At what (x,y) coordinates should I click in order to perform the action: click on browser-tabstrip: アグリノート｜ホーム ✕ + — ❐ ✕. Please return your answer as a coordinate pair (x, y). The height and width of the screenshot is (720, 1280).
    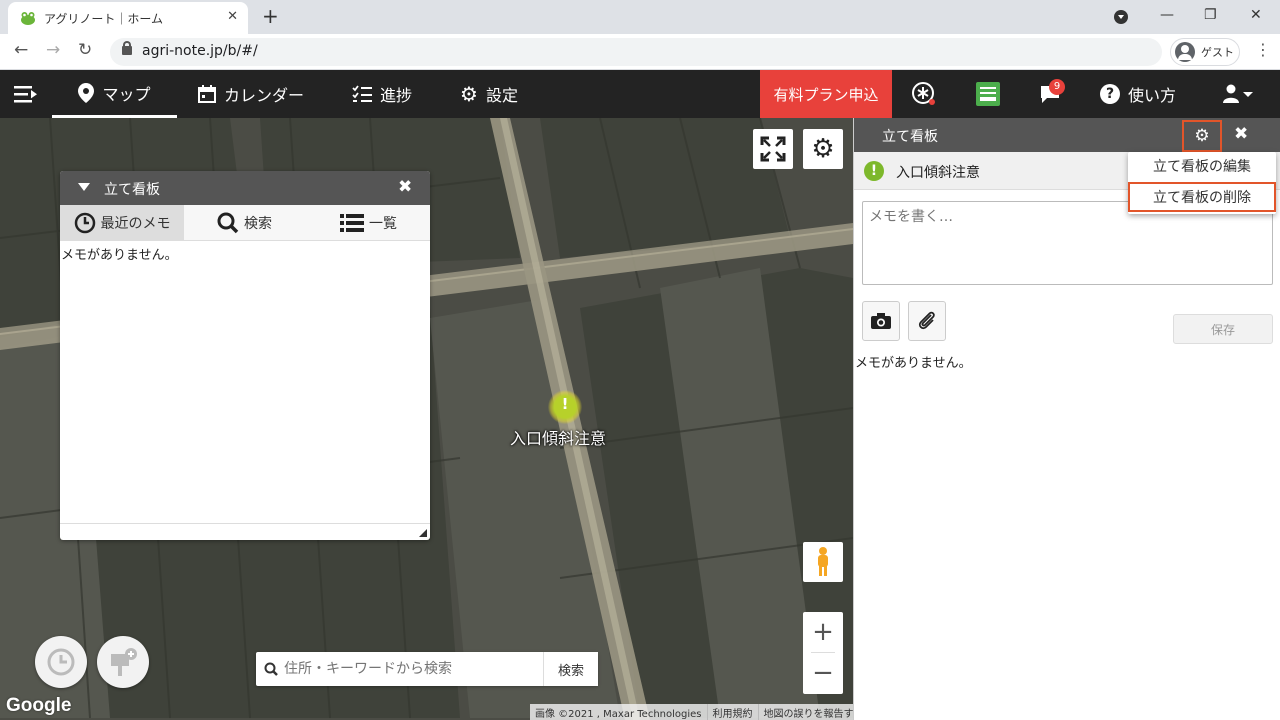
    Looking at the image, I should click on (640, 17).